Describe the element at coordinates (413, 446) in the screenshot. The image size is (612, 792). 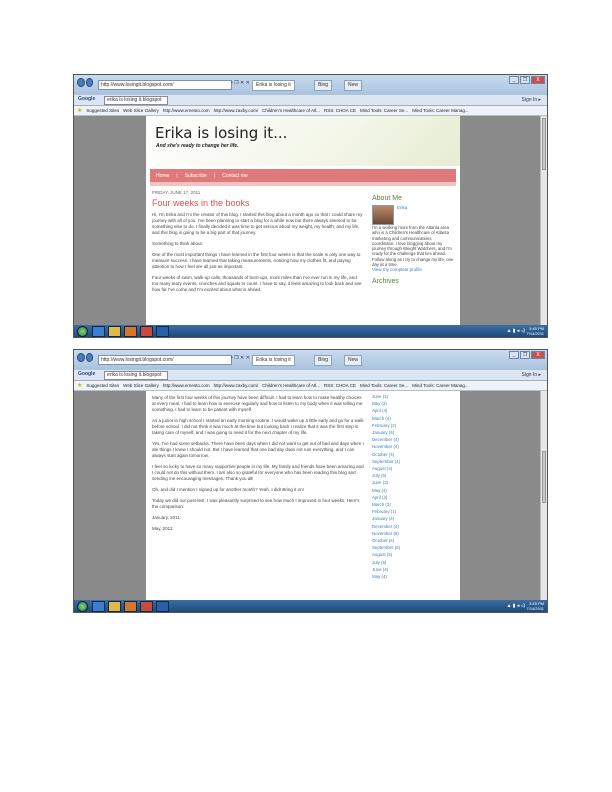
I see `archive-item: November (4)` at that location.